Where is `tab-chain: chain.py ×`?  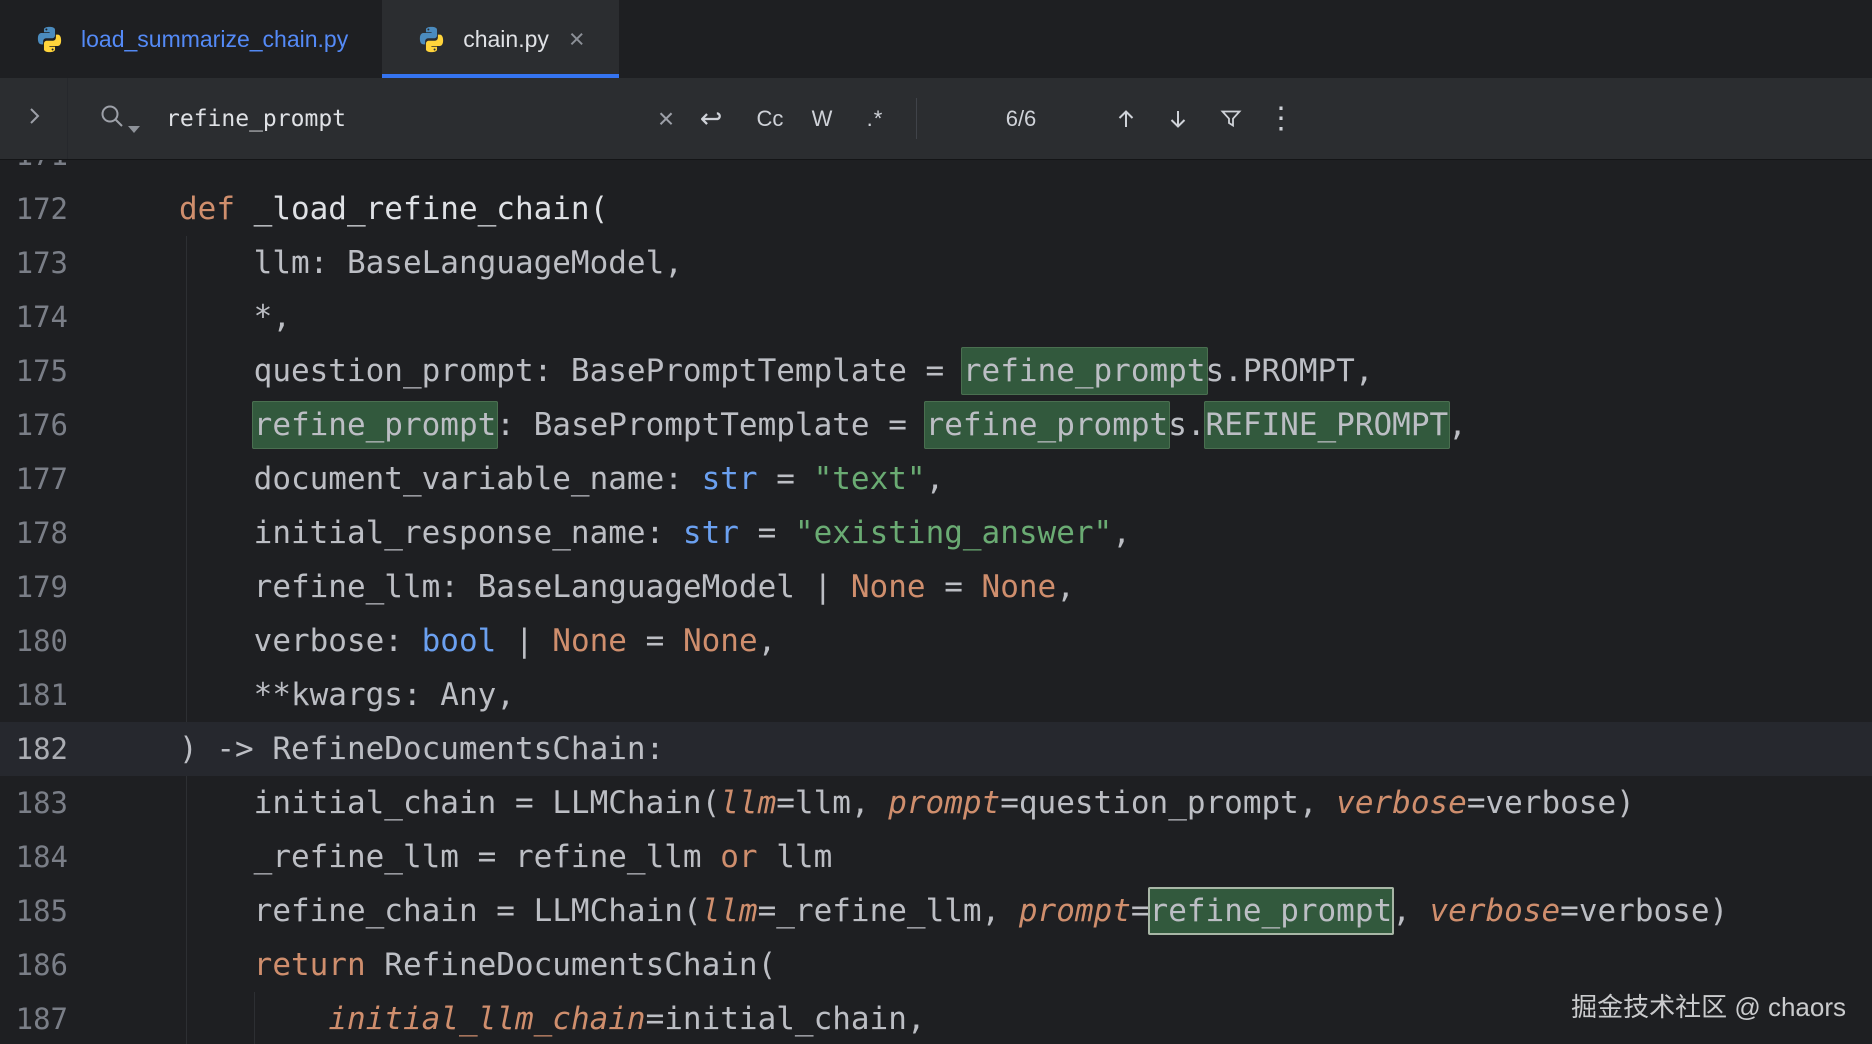 tab-chain: chain.py × is located at coordinates (501, 39).